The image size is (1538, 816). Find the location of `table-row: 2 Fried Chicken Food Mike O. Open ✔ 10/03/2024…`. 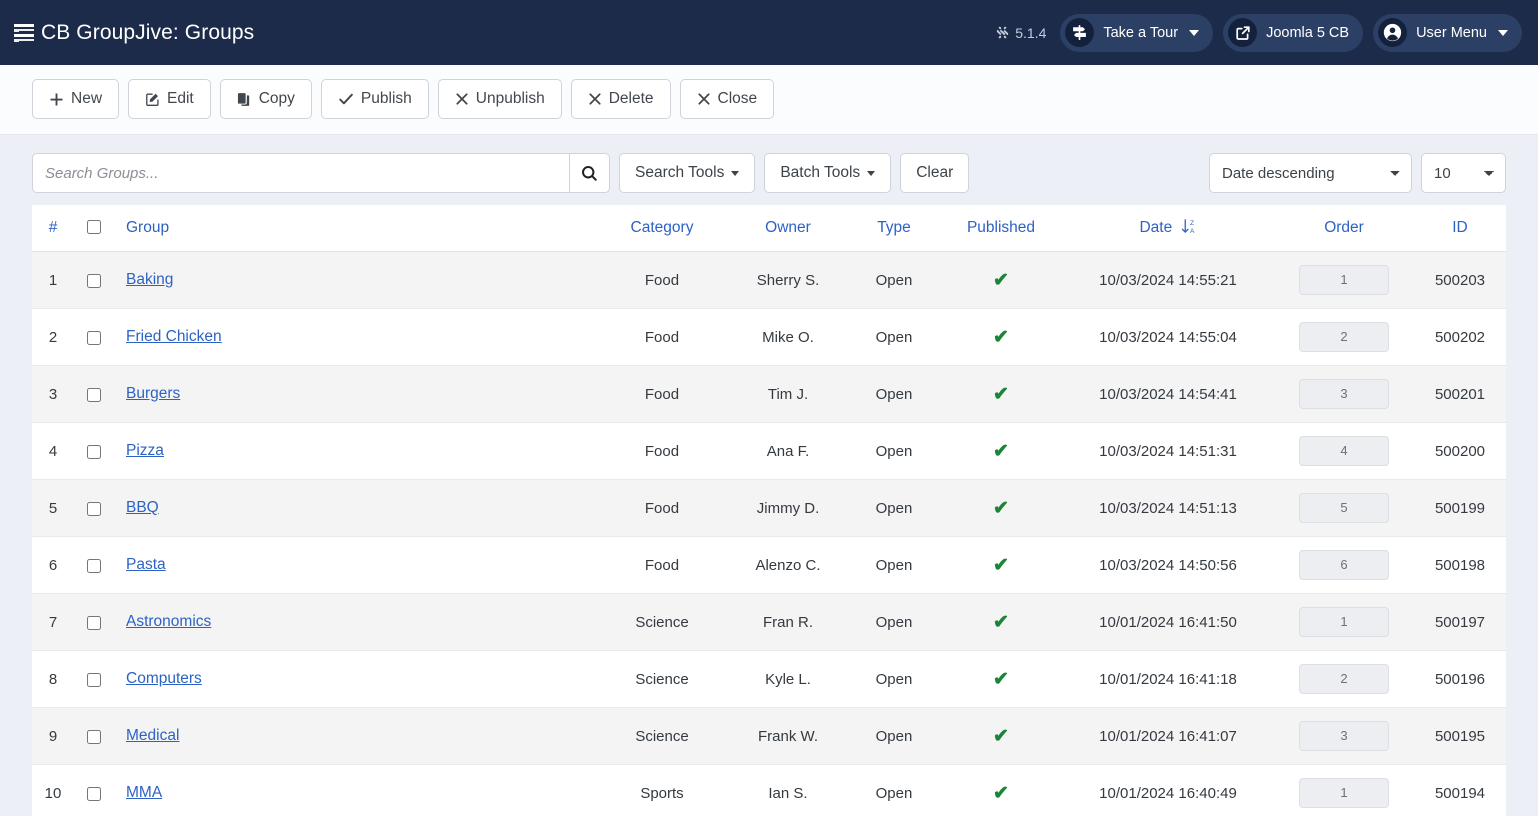

table-row: 2 Fried Chicken Food Mike O. Open ✔ 10/03/2024… is located at coordinates (769, 337).